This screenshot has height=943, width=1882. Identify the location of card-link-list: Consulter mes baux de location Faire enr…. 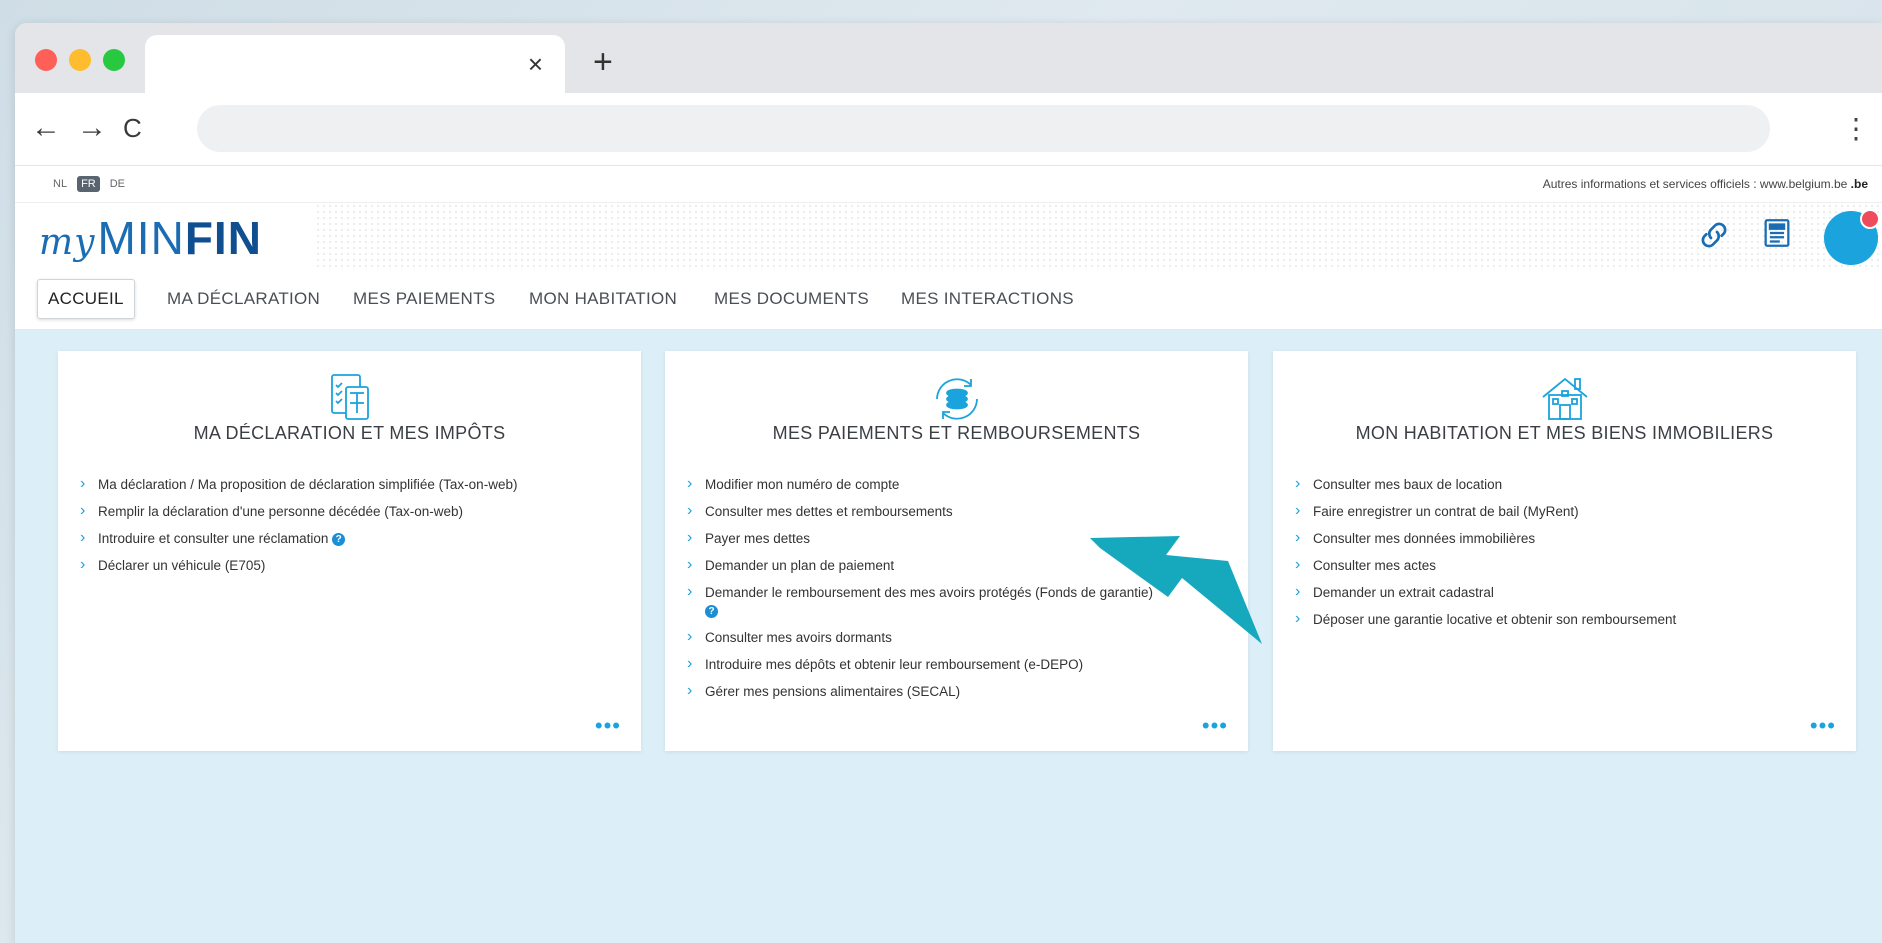
(1564, 556).